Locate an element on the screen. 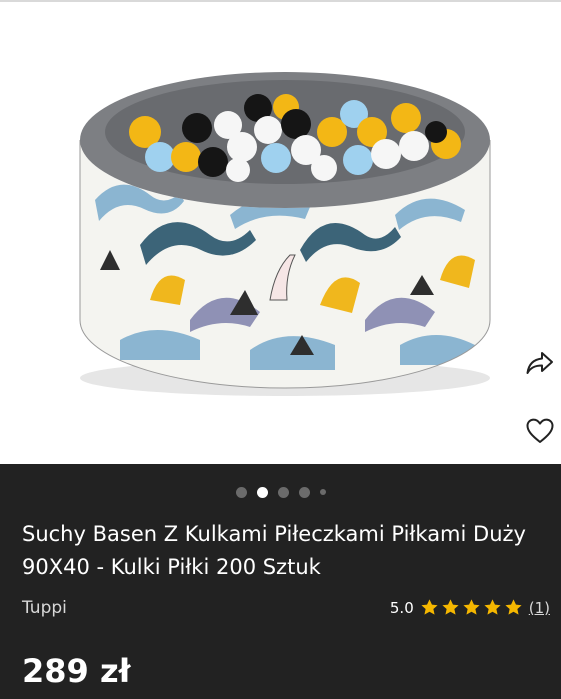 This screenshot has width=561, height=699. heart-icon is located at coordinates (540, 430).